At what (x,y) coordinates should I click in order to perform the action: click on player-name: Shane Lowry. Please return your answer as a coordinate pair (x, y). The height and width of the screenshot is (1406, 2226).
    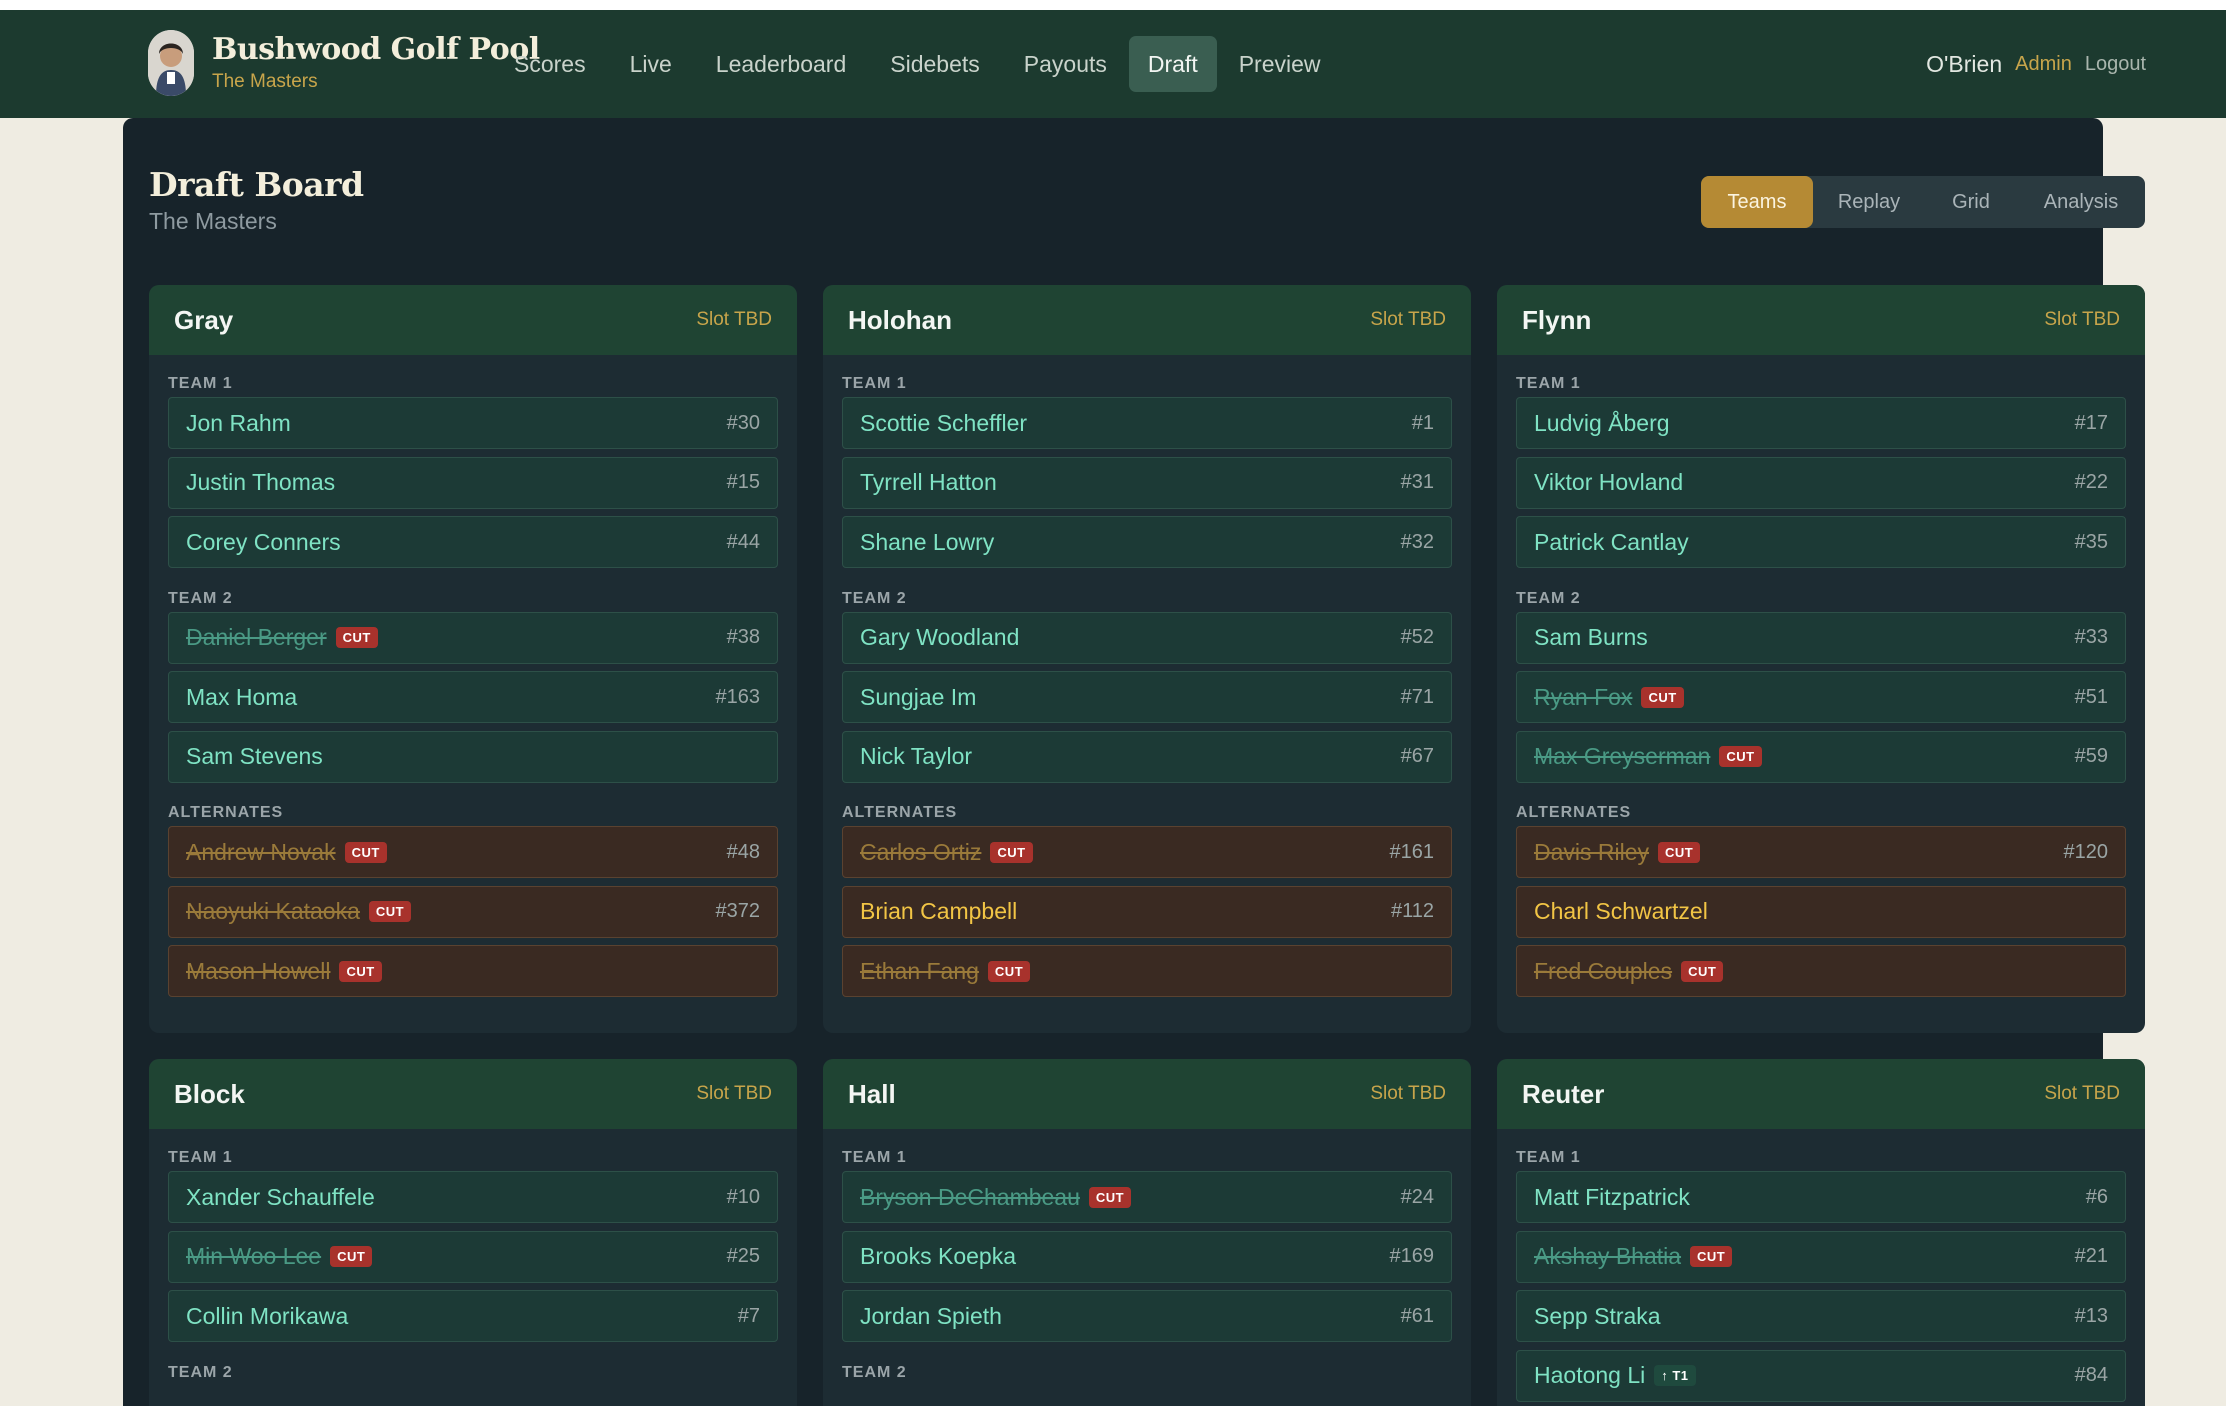
    Looking at the image, I should click on (927, 541).